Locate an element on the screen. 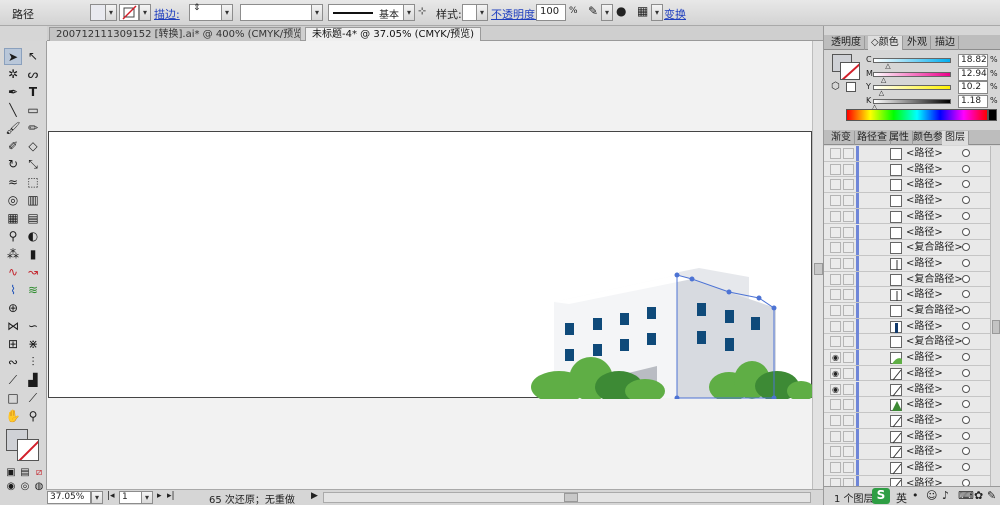 The height and width of the screenshot is (505, 1000). arc-tool-icon: ↝ is located at coordinates (33, 272).